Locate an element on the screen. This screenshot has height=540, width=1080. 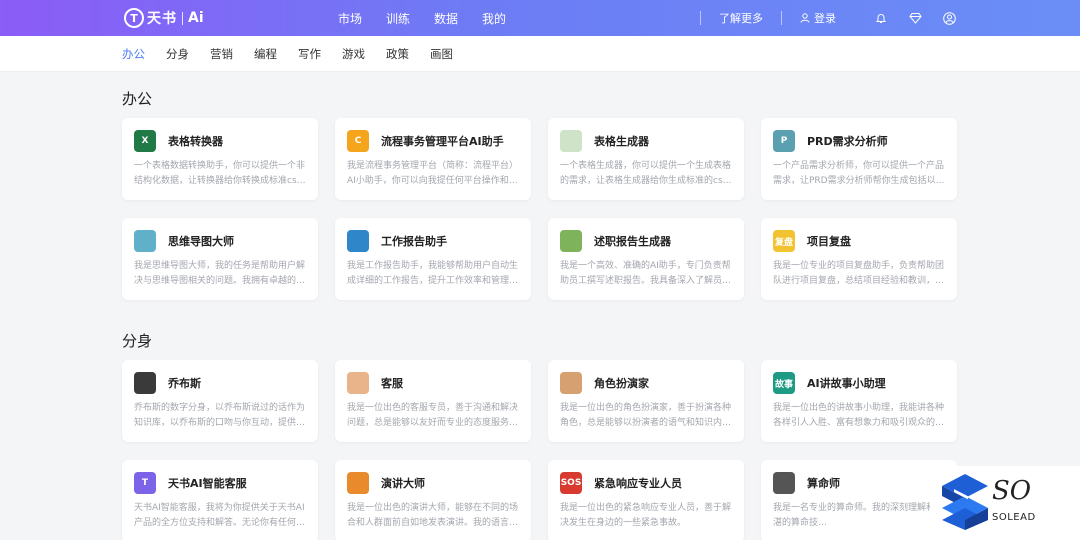
nav-mine: 我的 is located at coordinates (494, 18).